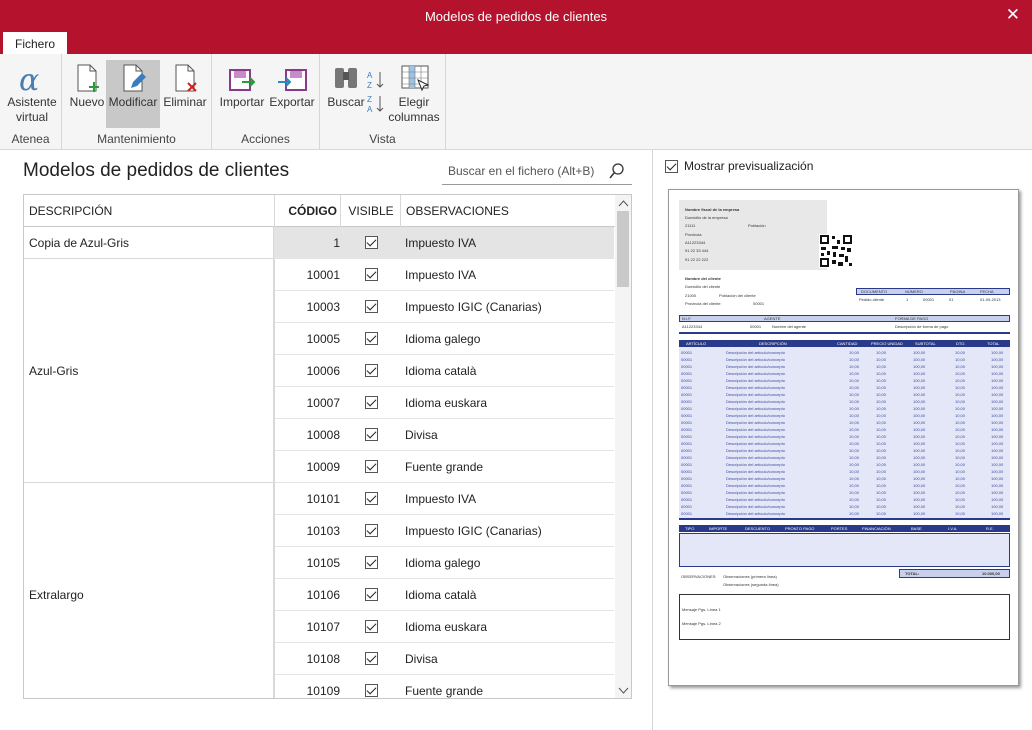 The width and height of the screenshot is (1032, 730). What do you see at coordinates (377, 126) in the screenshot?
I see `sort-descending-button: ZA` at bounding box center [377, 126].